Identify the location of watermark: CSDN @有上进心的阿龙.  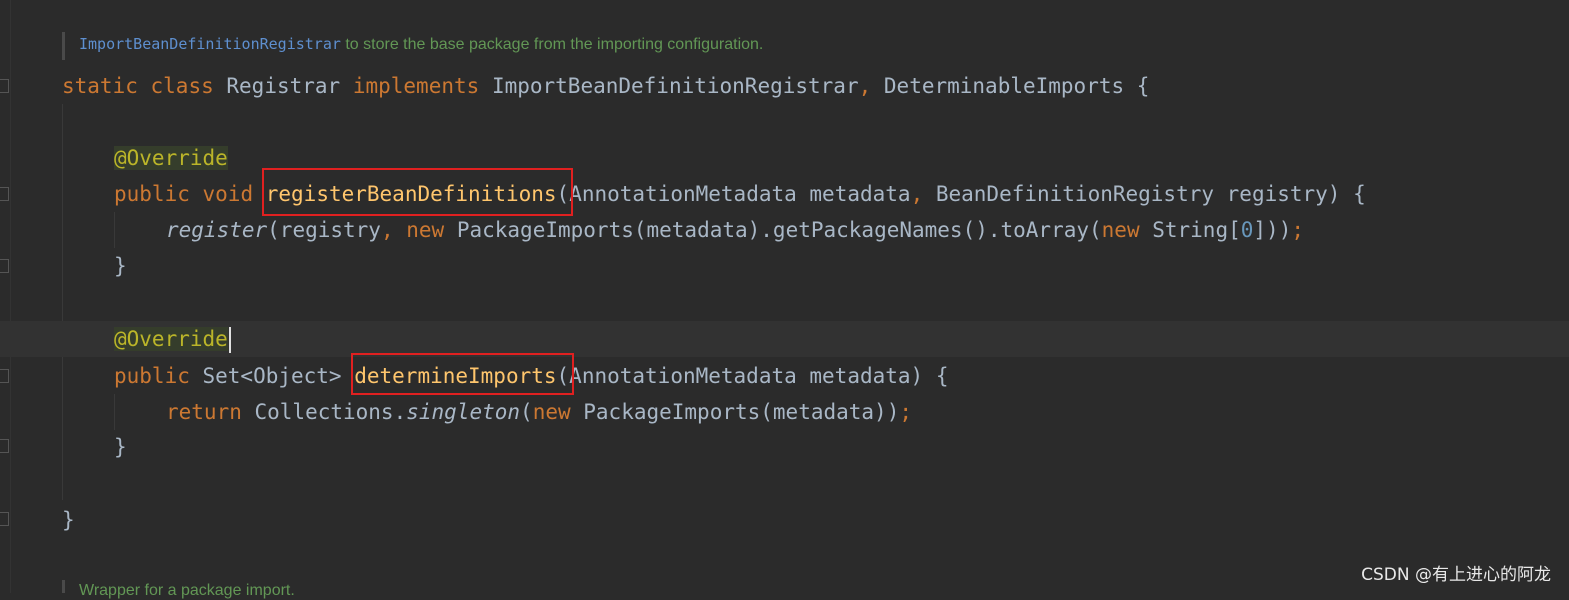
(1456, 575).